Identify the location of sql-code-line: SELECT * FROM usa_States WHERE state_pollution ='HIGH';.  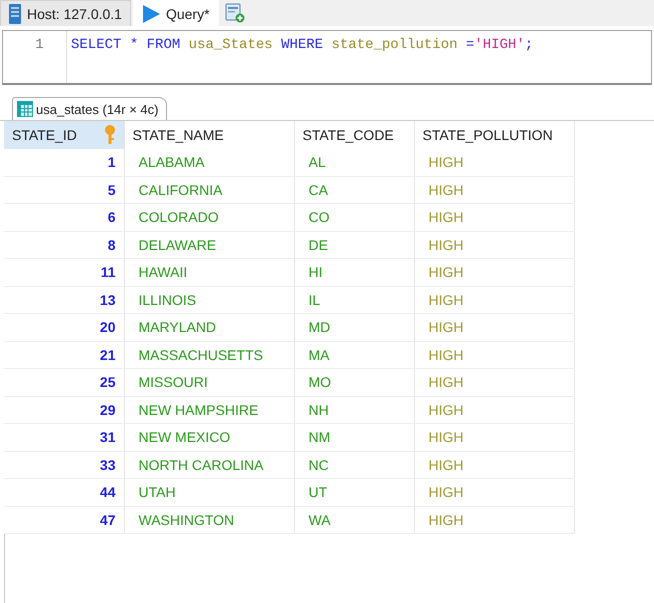
(302, 57).